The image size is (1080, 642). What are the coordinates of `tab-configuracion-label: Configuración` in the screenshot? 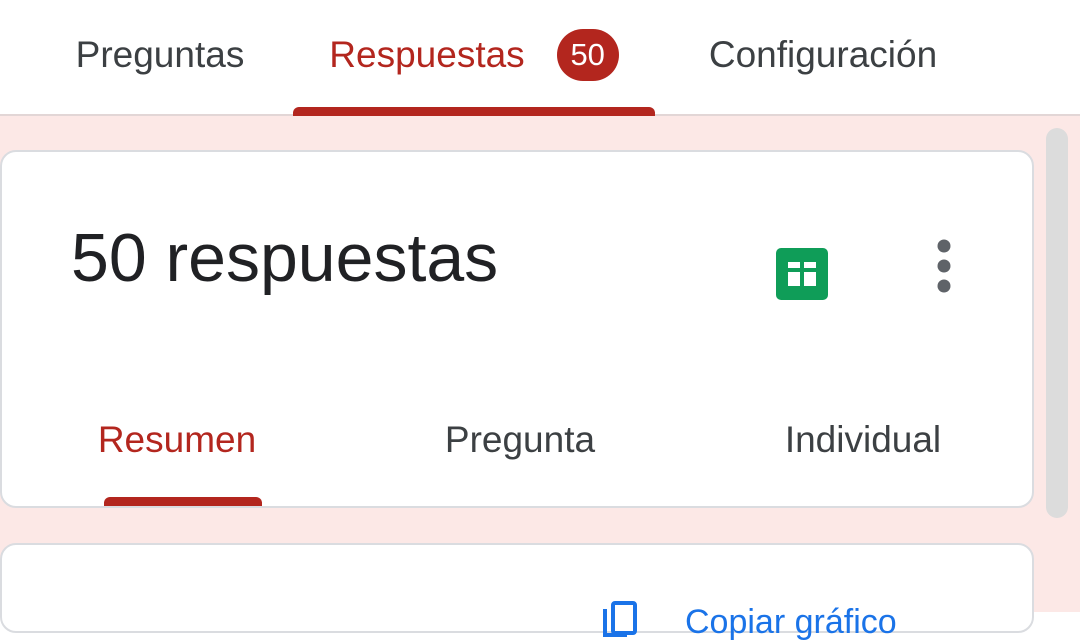 It's located at (823, 54).